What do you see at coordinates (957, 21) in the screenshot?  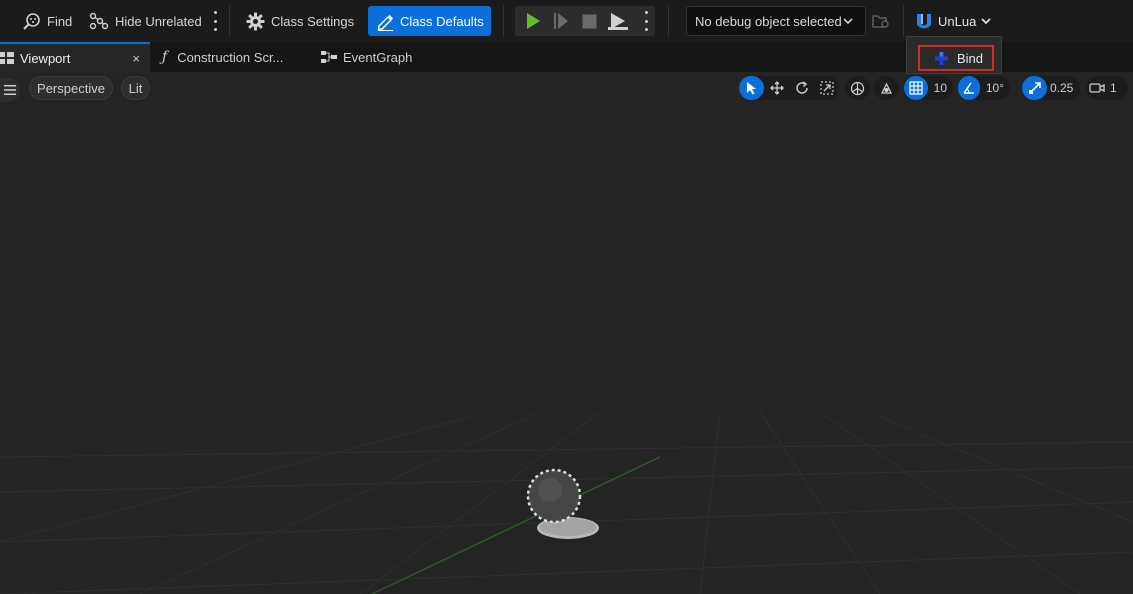 I see `unlua-label: UnLua` at bounding box center [957, 21].